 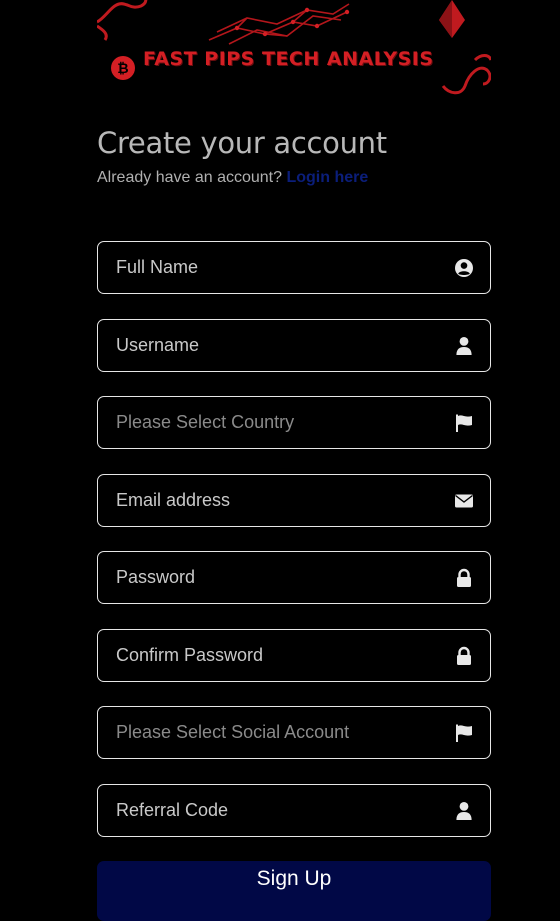 I want to click on confirm-password-input, so click(x=272, y=655).